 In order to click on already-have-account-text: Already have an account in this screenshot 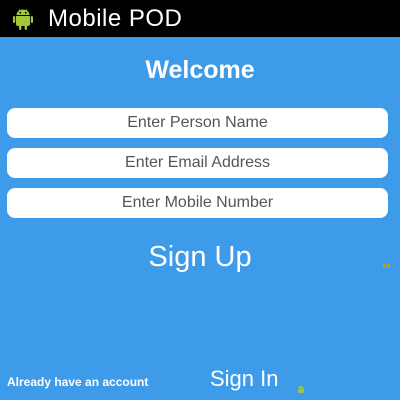, I will do `click(78, 382)`.